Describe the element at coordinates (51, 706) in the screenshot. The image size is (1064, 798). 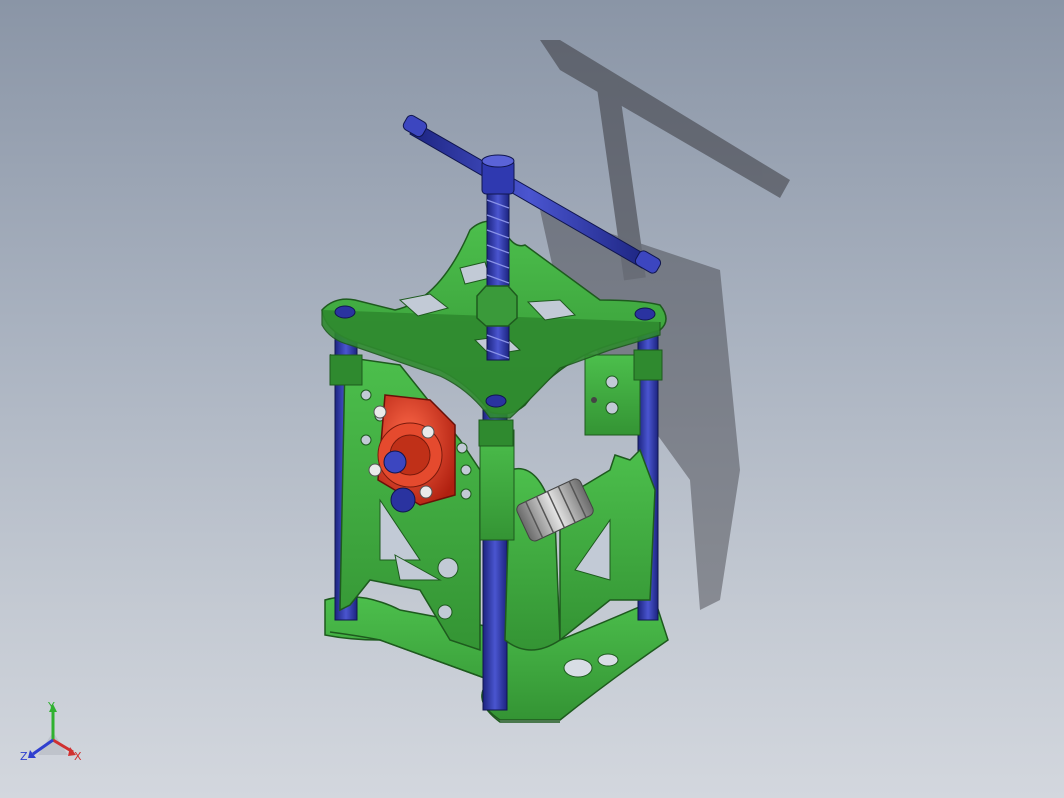
I see `triad-y-label: Y` at that location.